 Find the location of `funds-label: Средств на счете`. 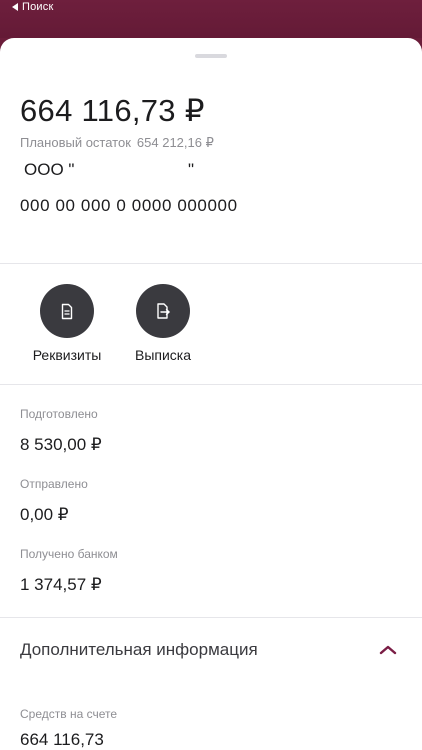

funds-label: Средств на счете is located at coordinates (69, 714).